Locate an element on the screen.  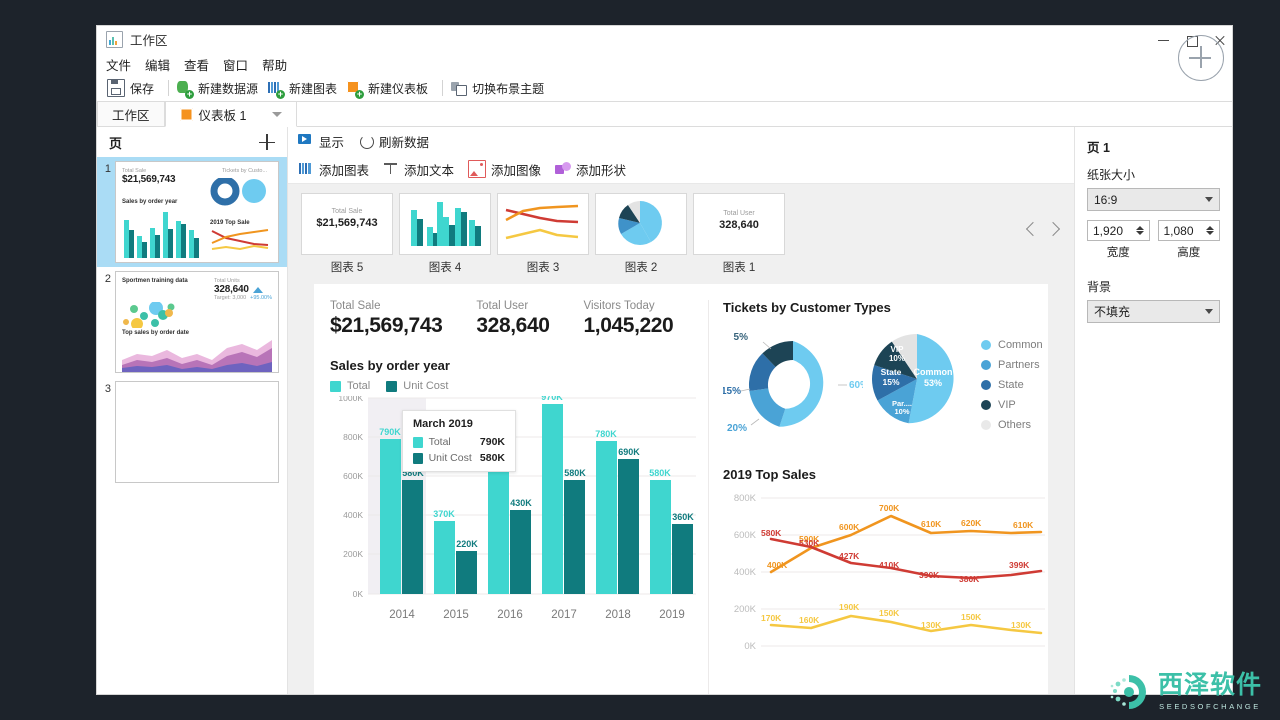
svg-text: 150K is located at coordinates (889, 613).